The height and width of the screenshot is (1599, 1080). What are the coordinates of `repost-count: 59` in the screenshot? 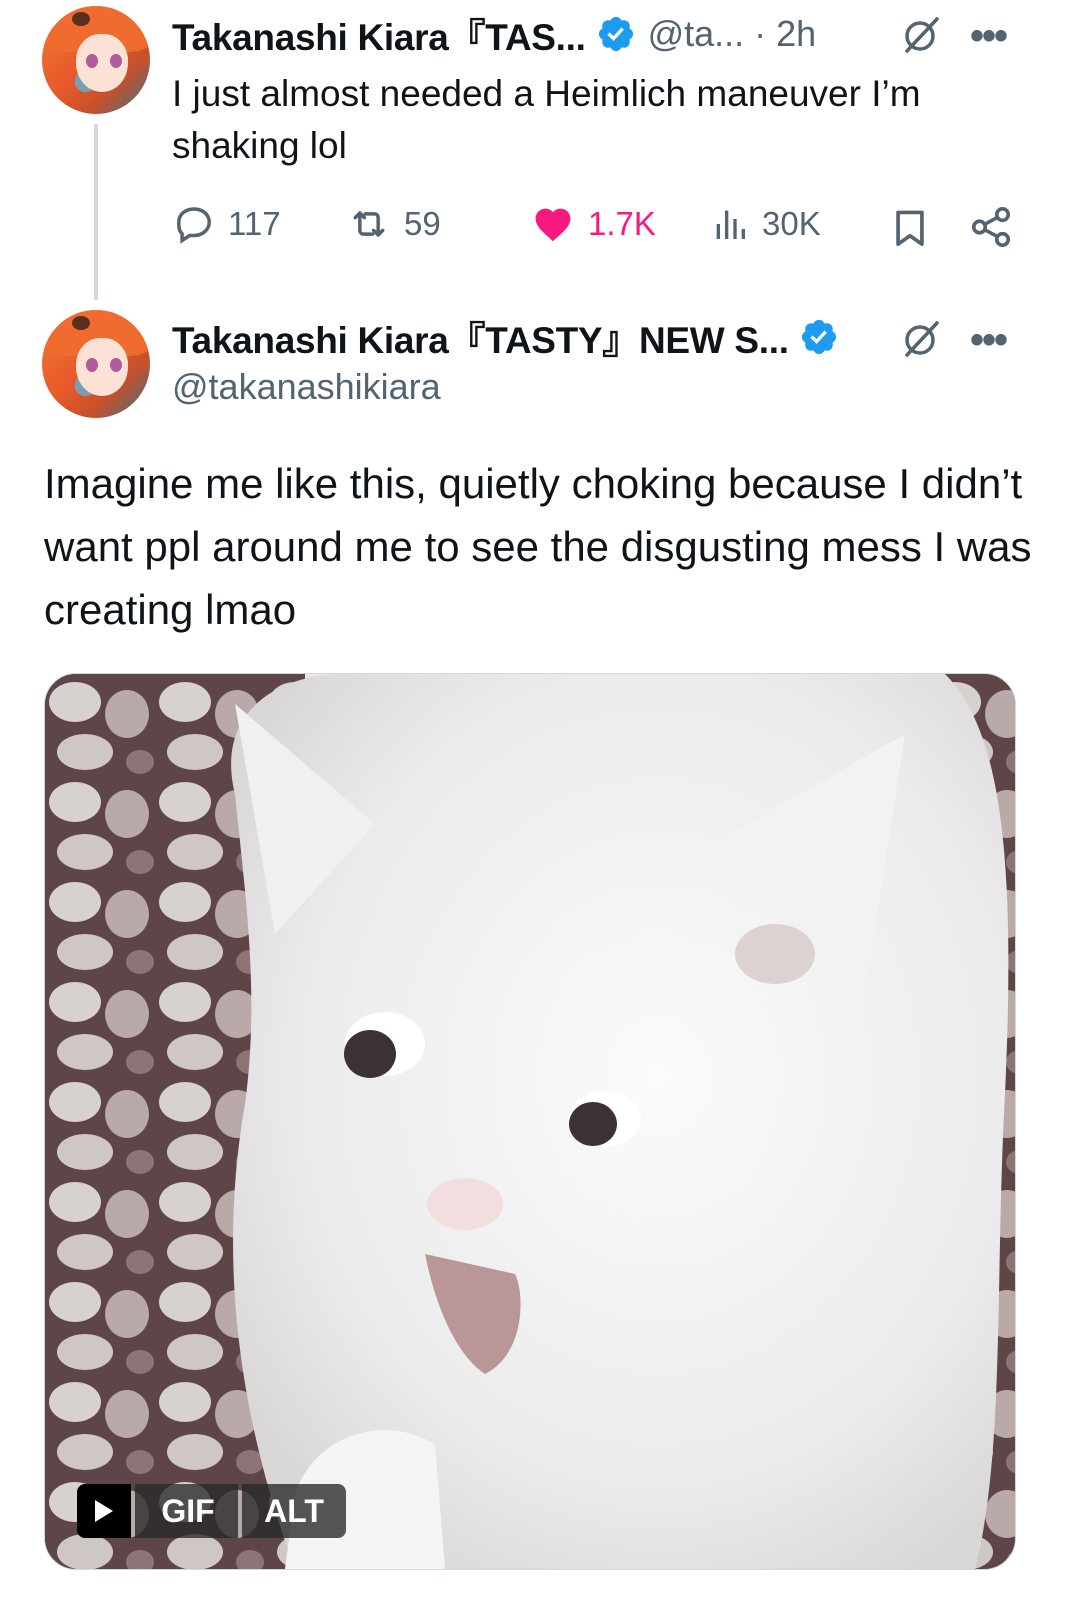 It's located at (422, 223).